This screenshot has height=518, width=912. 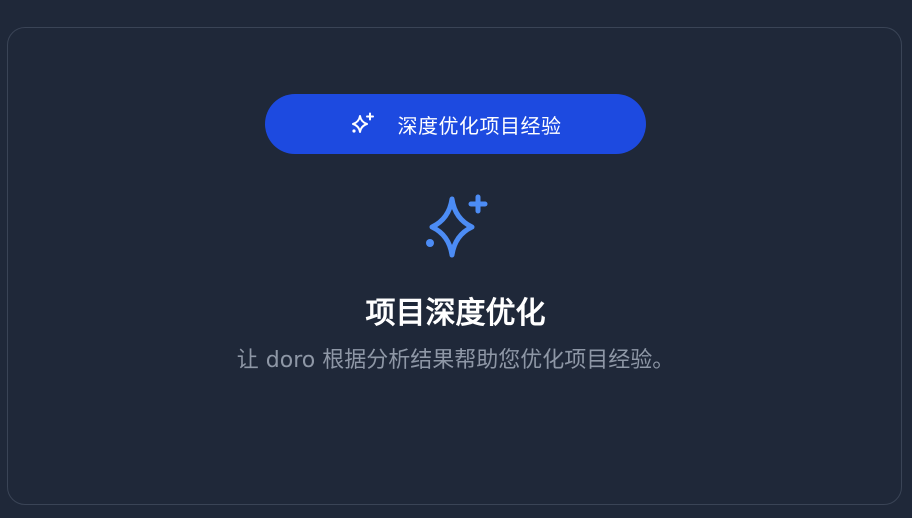 What do you see at coordinates (479, 125) in the screenshot?
I see `deep-optimize-button-label: 深度优化项目经验` at bounding box center [479, 125].